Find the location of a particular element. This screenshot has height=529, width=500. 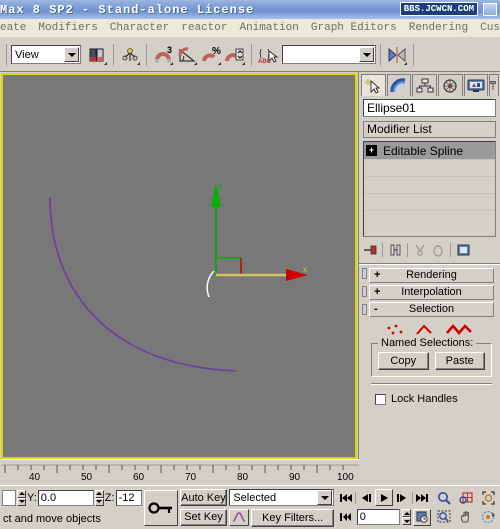

next-frame-button is located at coordinates (402, 498).